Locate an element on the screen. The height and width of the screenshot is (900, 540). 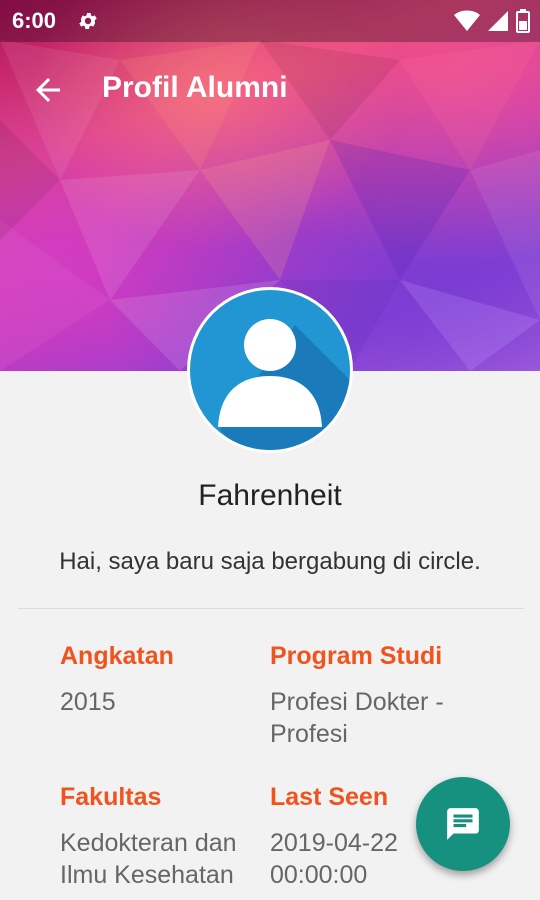
signal-icon is located at coordinates (498, 21).